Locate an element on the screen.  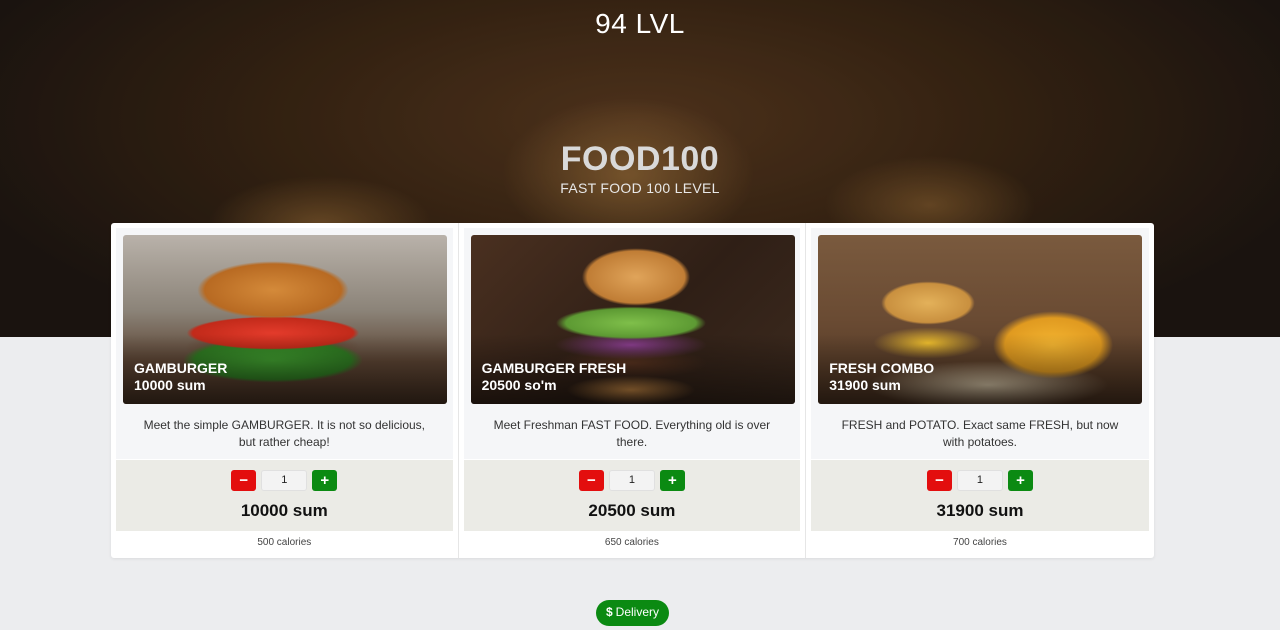
image-price: 10000 sum is located at coordinates (170, 385).